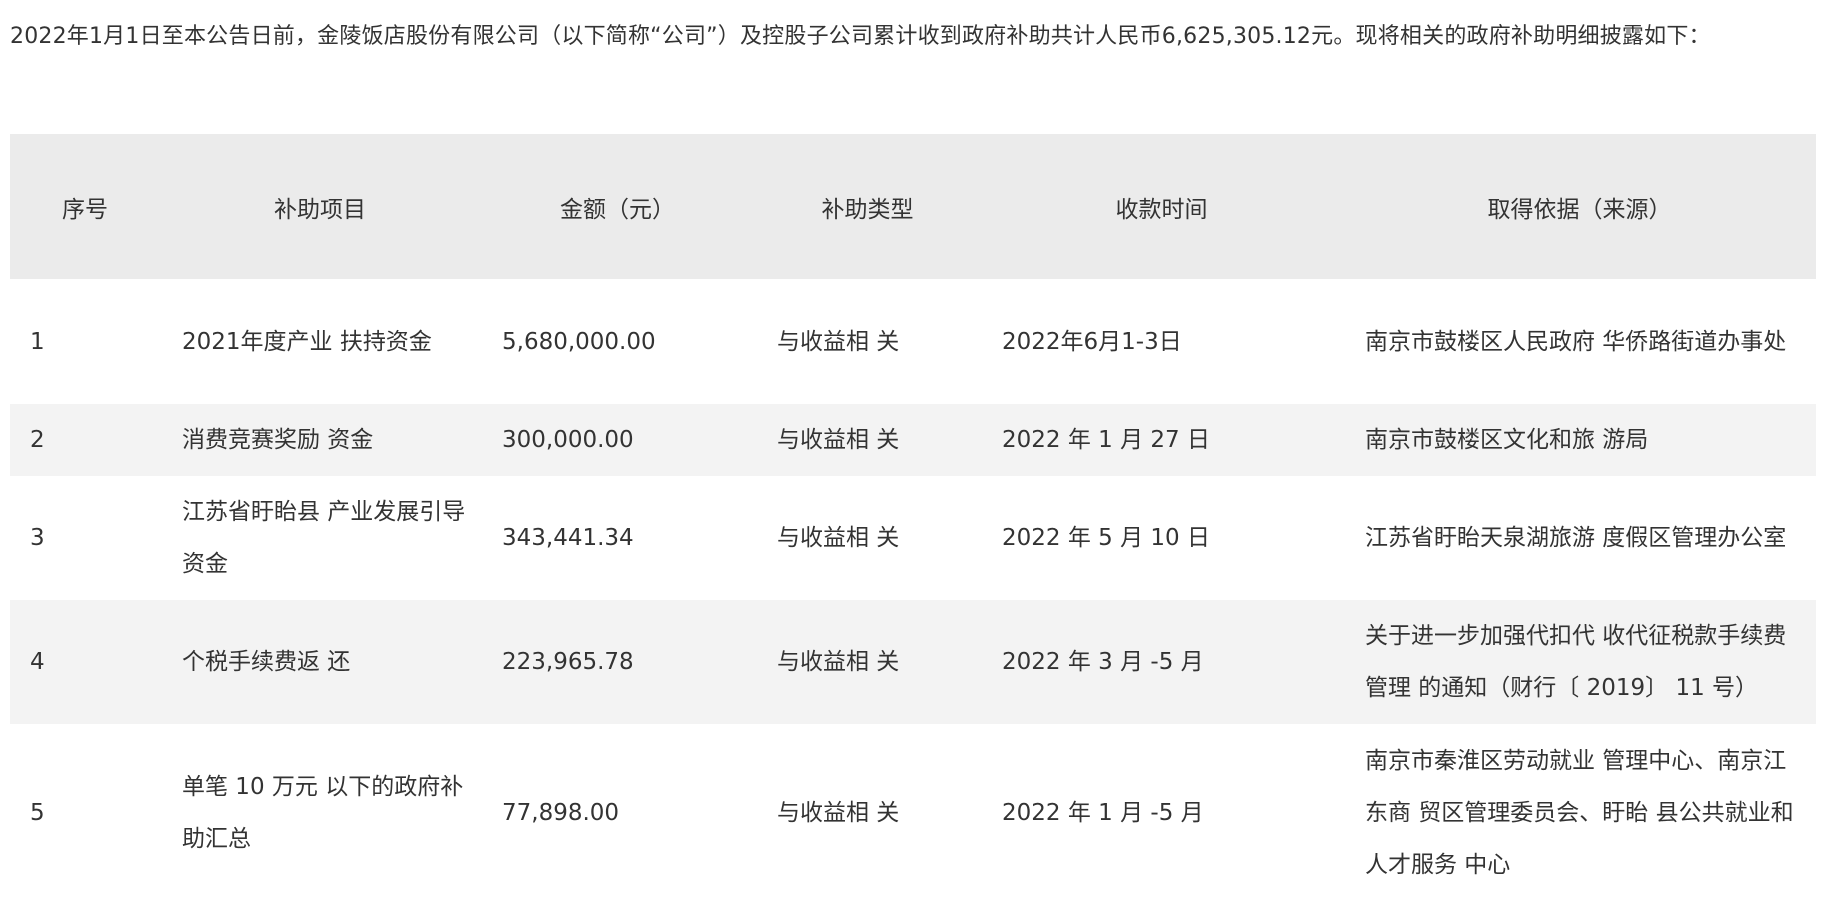 Image resolution: width=1826 pixels, height=902 pixels. Describe the element at coordinates (1507, 440) in the screenshot. I see `cell-source: 南京市鼓楼区文化和旅 游局` at that location.